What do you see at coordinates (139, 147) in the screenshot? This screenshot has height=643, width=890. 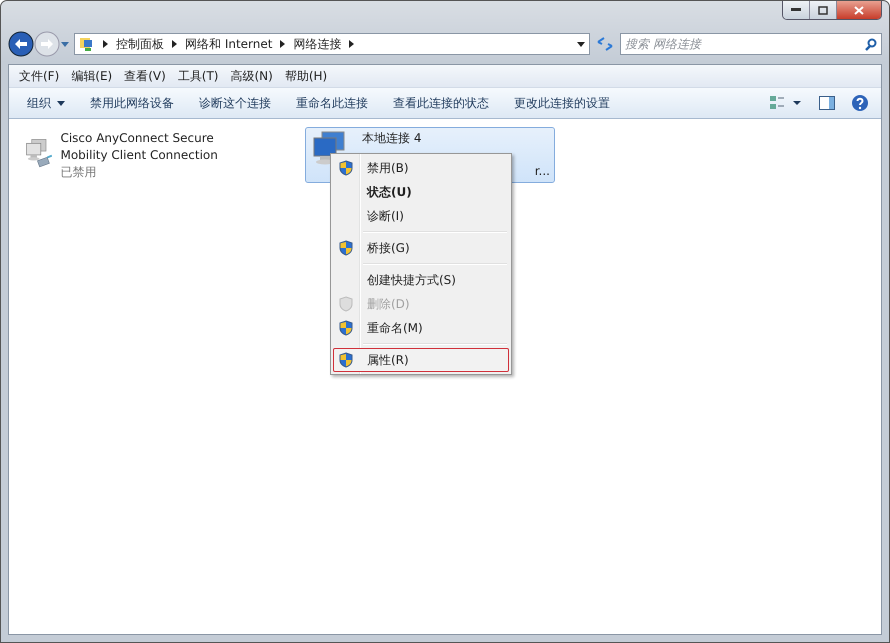 I see `connection-name: Cisco AnyConnect Secure Mobility Client Connection` at bounding box center [139, 147].